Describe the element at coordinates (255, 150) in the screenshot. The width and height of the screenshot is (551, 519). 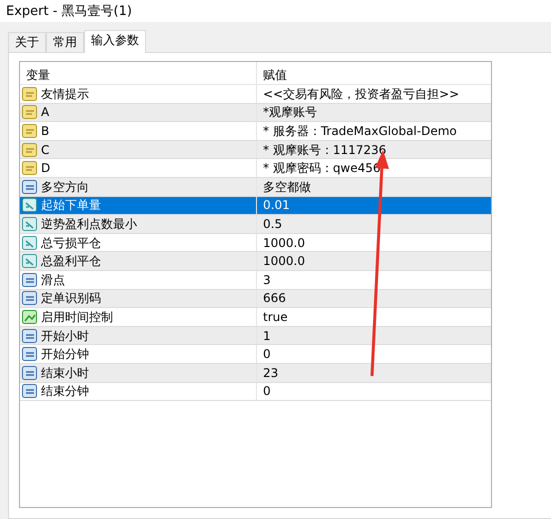
I see `parameter-row: C * 观摩账号：1117236` at that location.